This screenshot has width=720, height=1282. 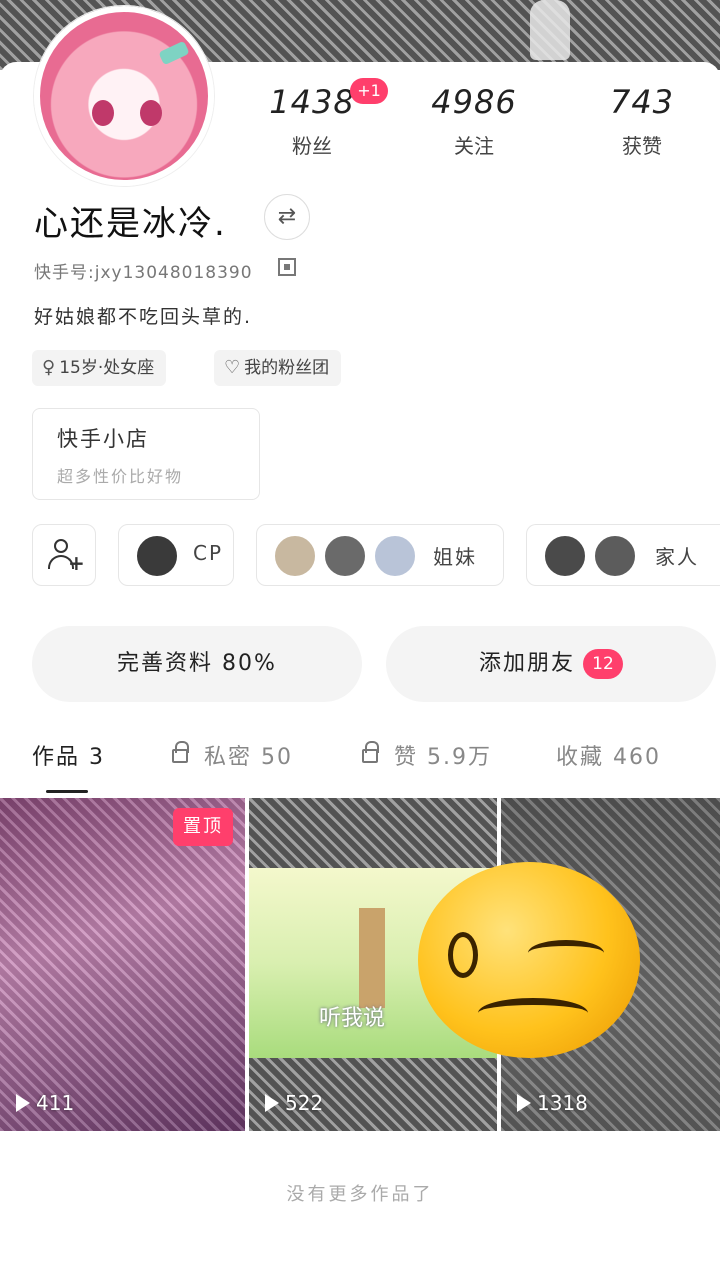 What do you see at coordinates (287, 267) in the screenshot?
I see `qr-code-icon` at bounding box center [287, 267].